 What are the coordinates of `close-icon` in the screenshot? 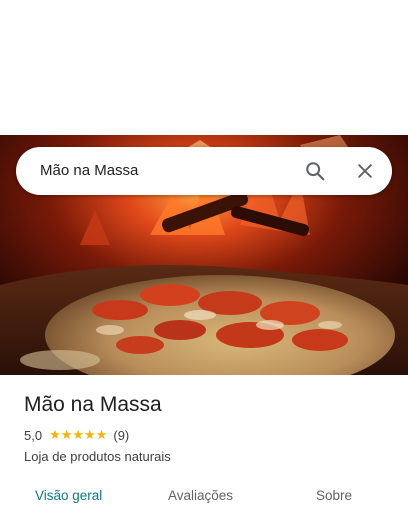 It's located at (365, 171).